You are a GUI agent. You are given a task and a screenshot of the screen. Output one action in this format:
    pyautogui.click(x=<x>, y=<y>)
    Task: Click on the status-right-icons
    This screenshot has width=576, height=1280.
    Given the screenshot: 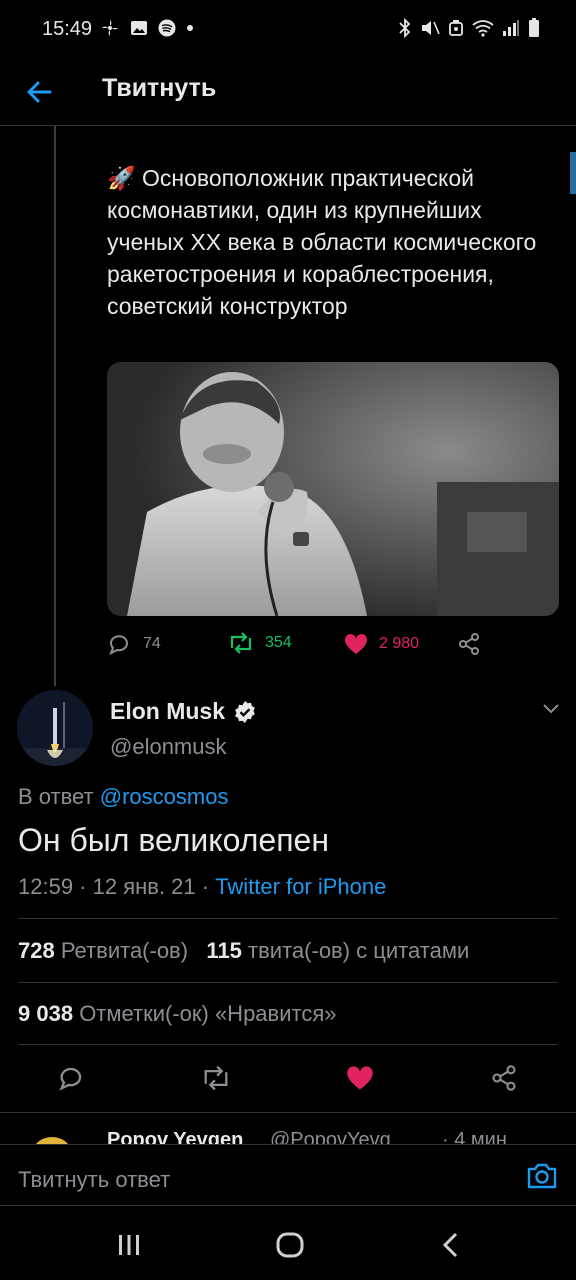 What is the action you would take?
    pyautogui.click(x=469, y=28)
    